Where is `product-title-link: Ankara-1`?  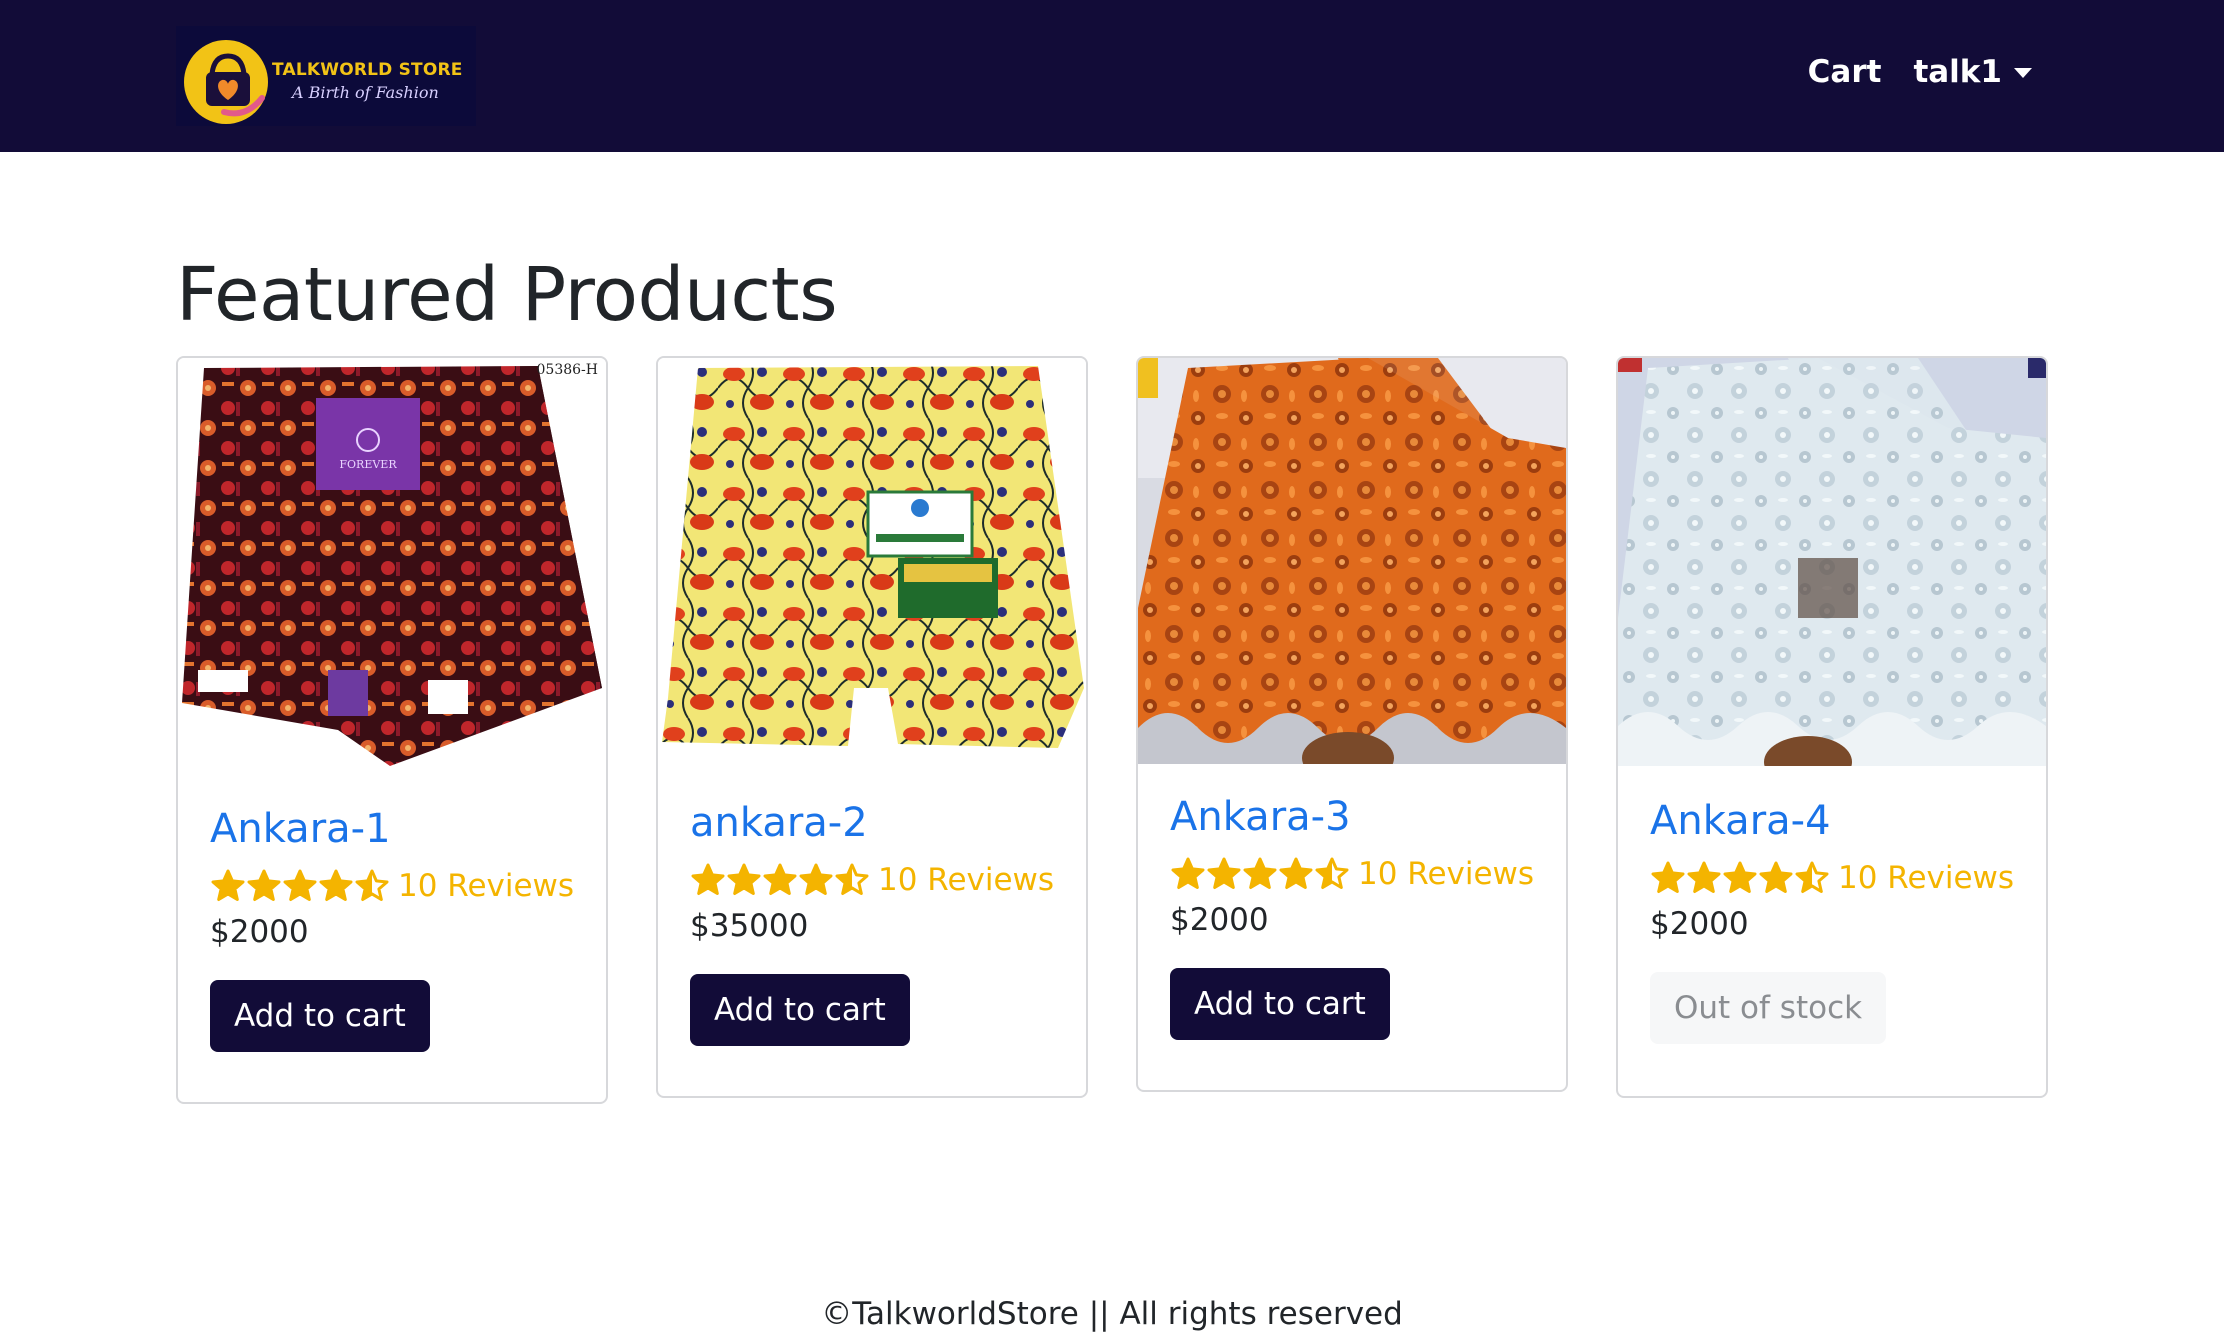 product-title-link: Ankara-1 is located at coordinates (392, 829).